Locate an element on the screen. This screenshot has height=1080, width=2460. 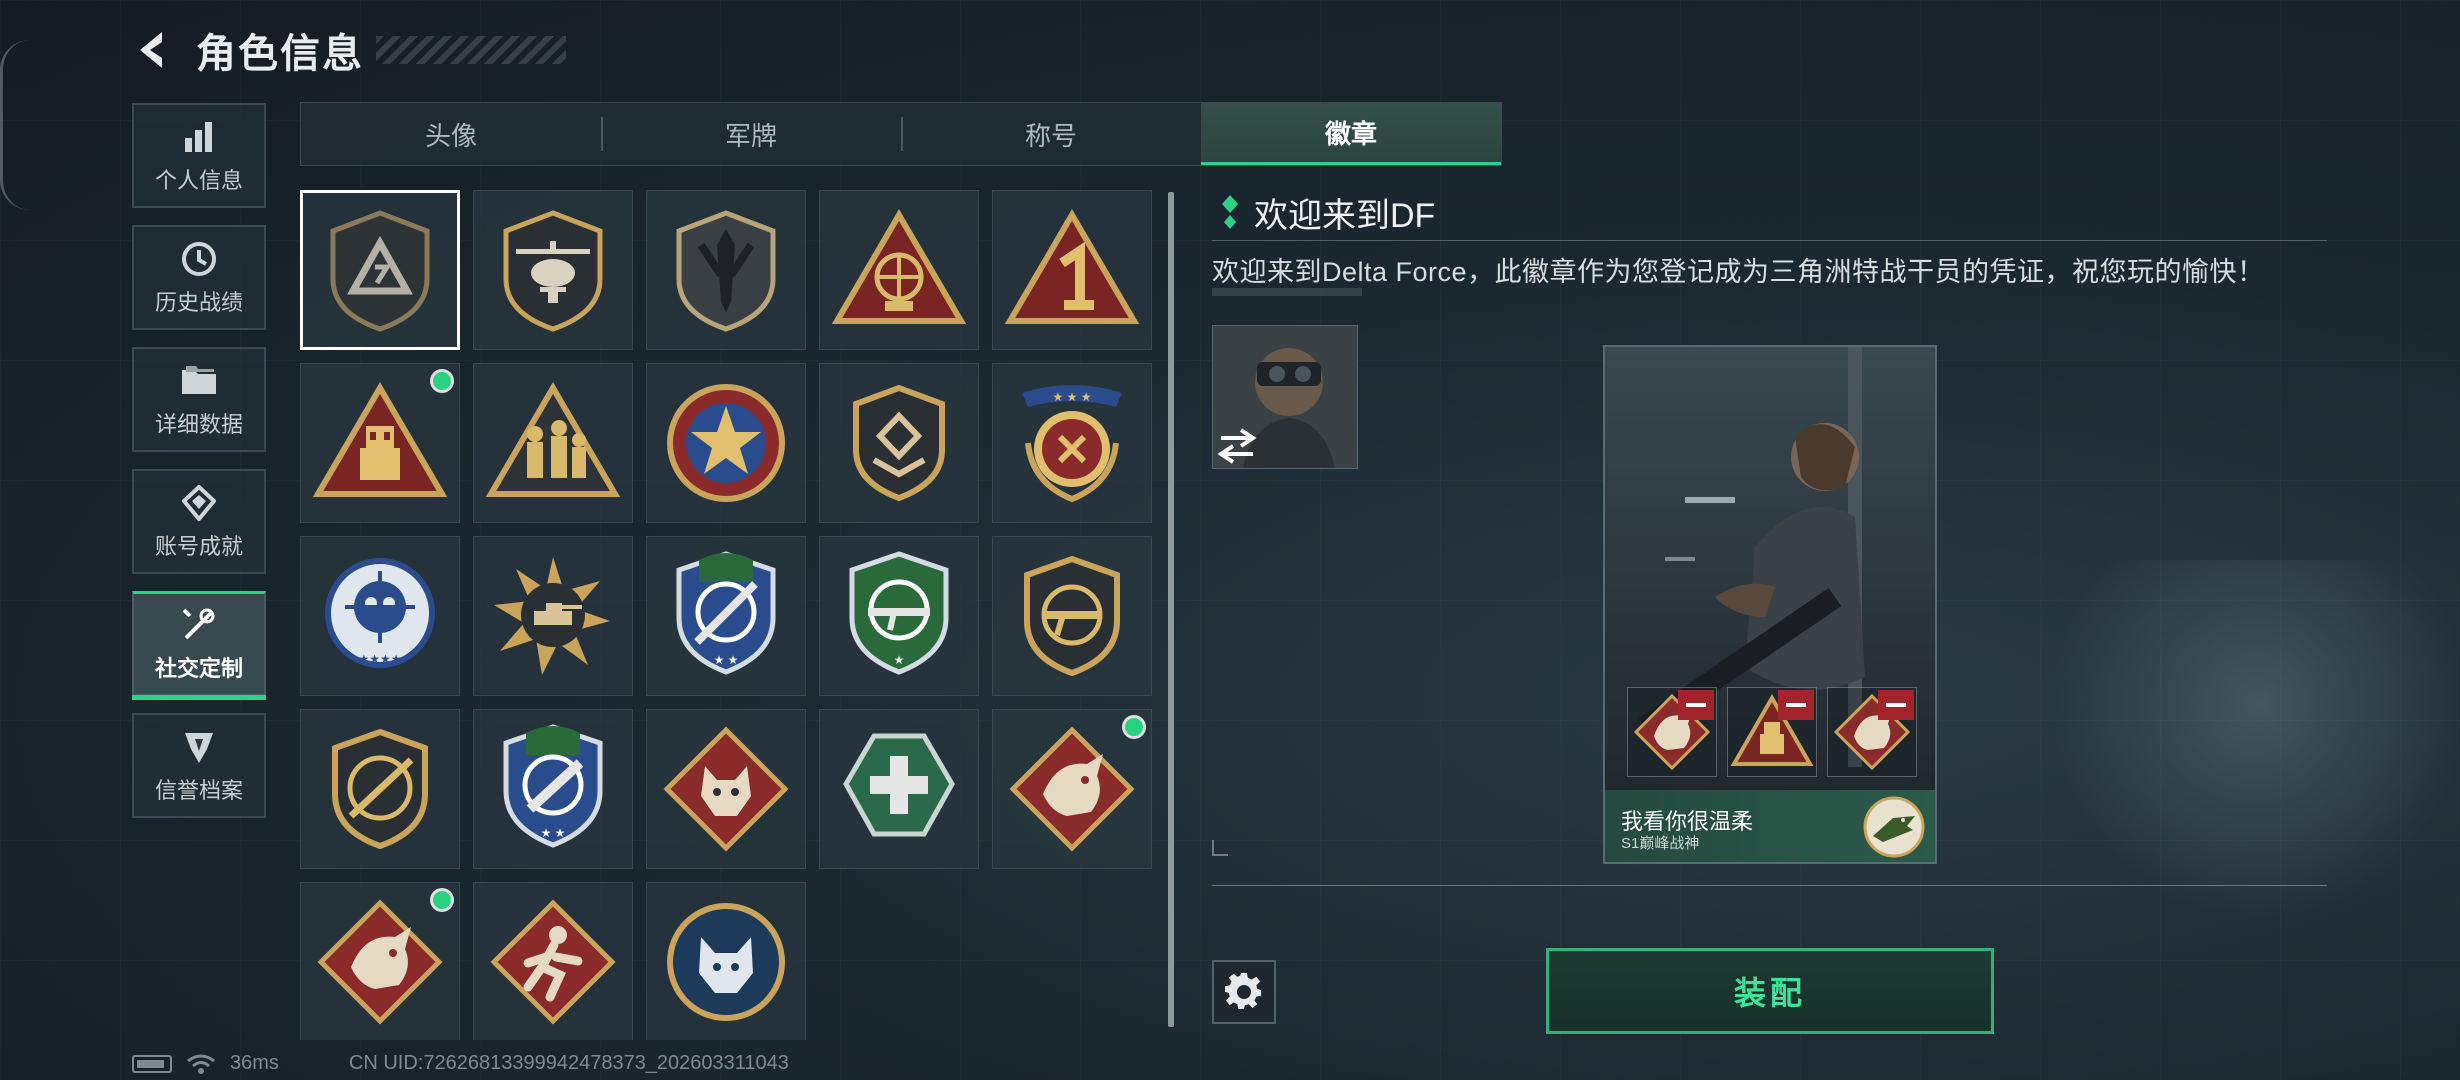
sidebar-item-history: 历史战绩 is located at coordinates (199, 277).